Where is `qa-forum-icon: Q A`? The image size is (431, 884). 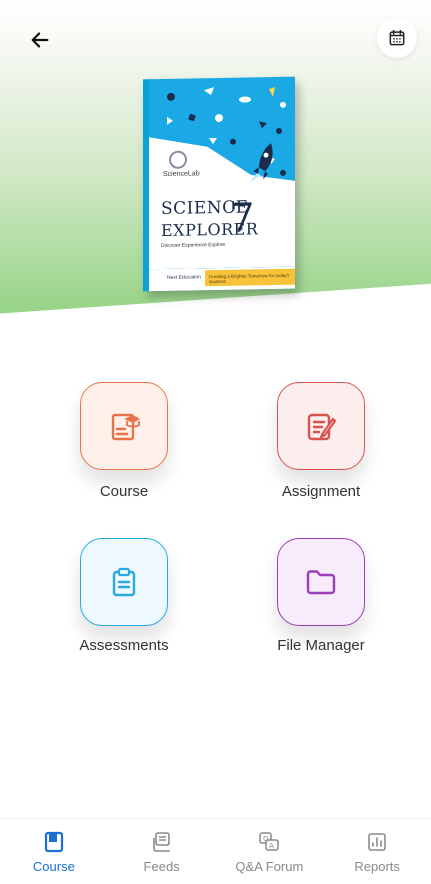
qa-forum-icon: Q A is located at coordinates (269, 841).